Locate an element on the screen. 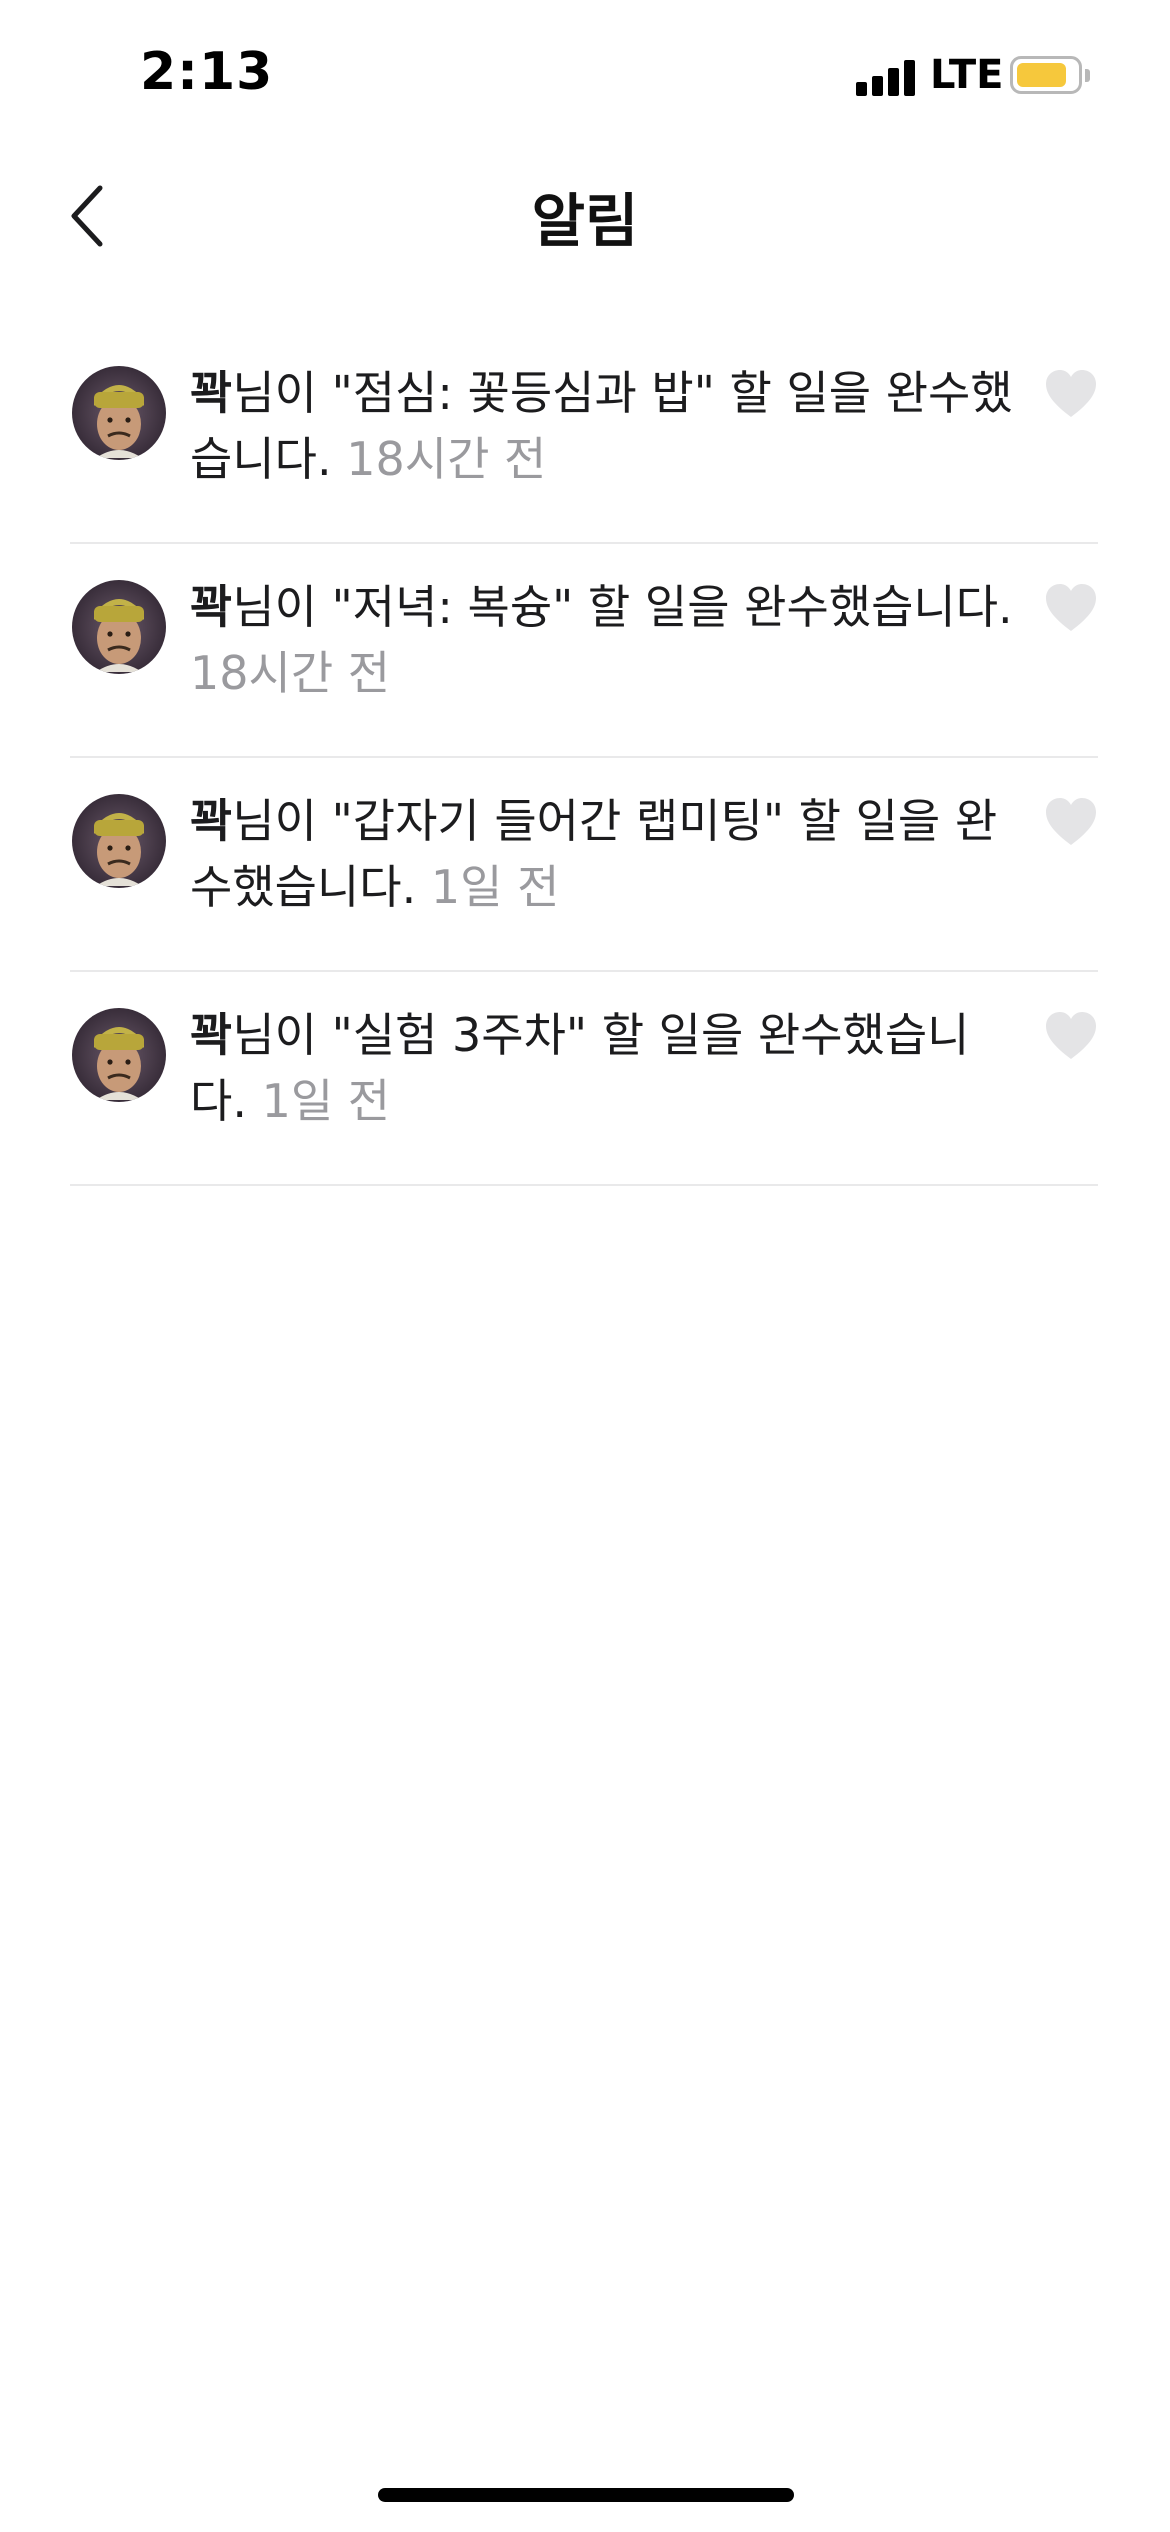 The image size is (1170, 2532). network-type: LTE is located at coordinates (967, 75).